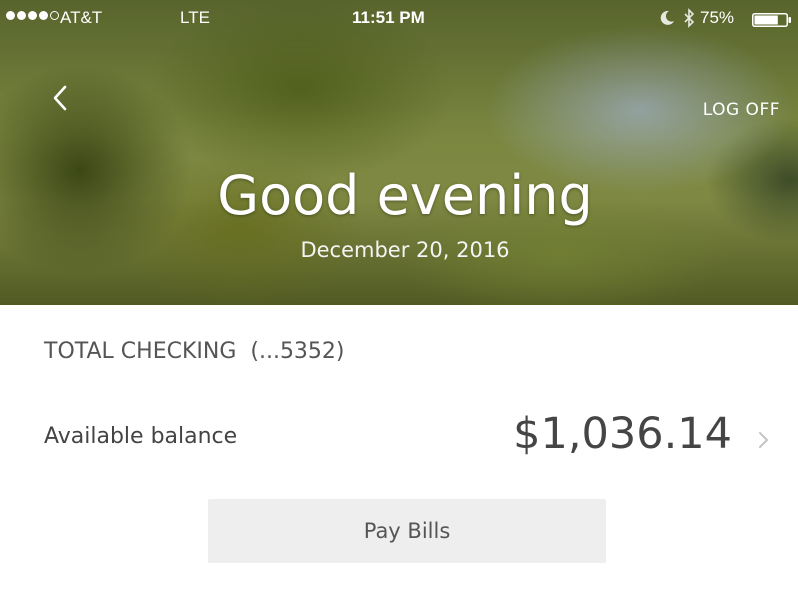  Describe the element at coordinates (405, 195) in the screenshot. I see `greeting-title: Good evening` at that location.